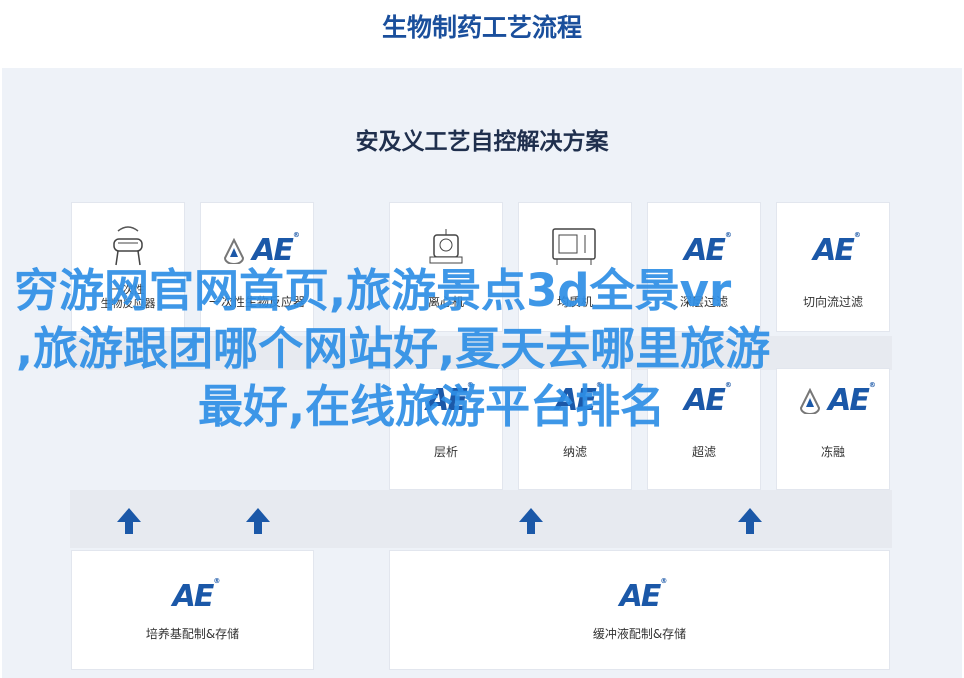 The image size is (964, 678). I want to click on process-card: AE ® 缓冲液配制&存储, so click(639, 610).